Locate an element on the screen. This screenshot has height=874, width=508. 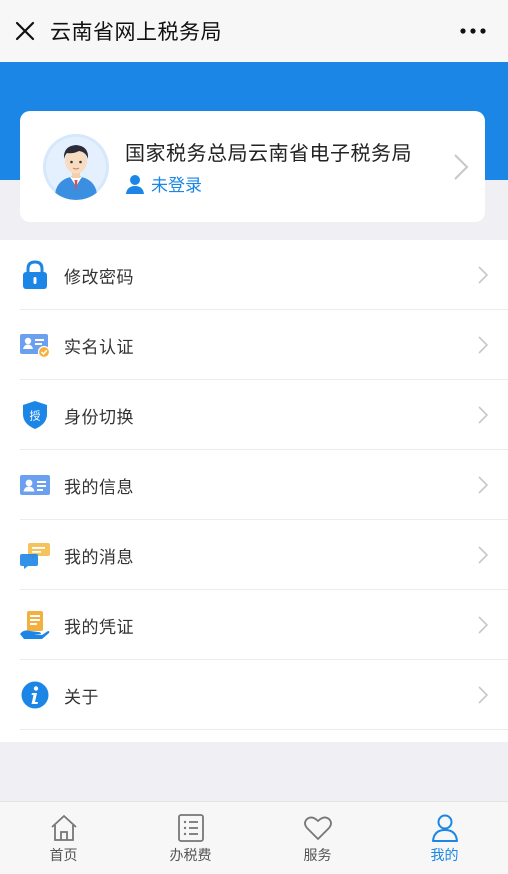
tab-tax-services: 办税费 is located at coordinates (190, 838).